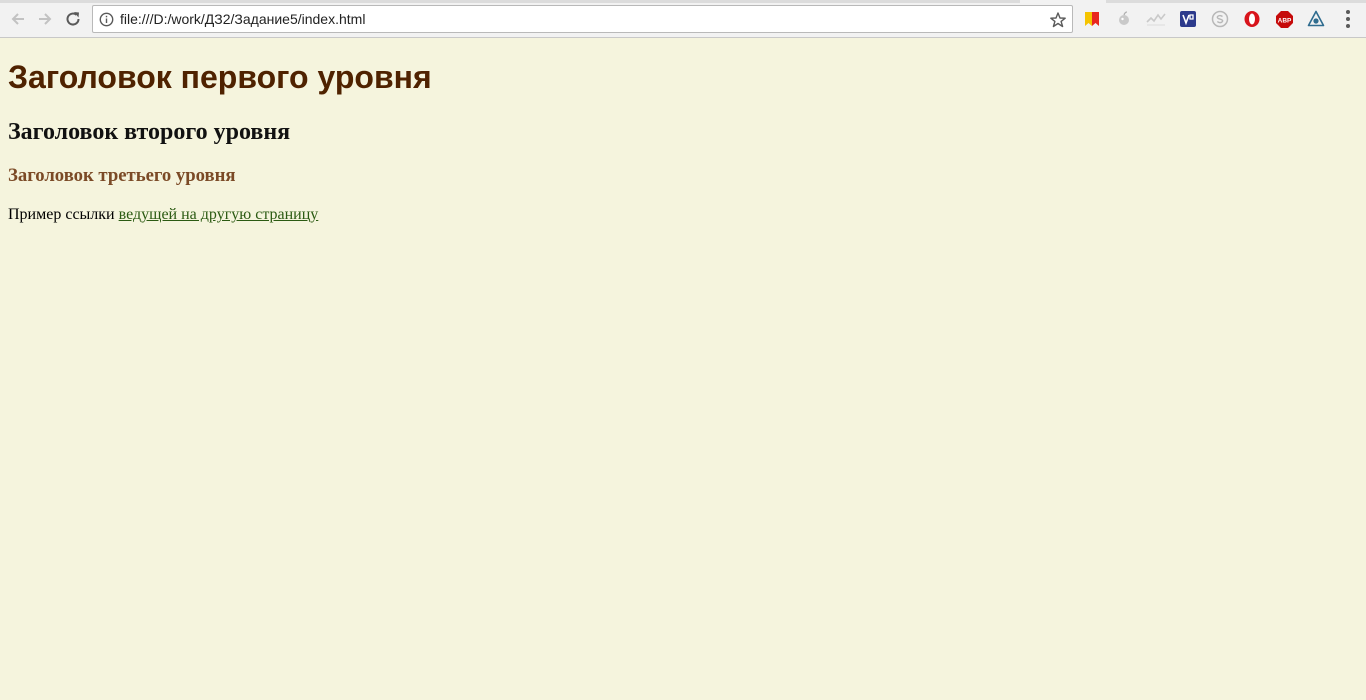  What do you see at coordinates (1220, 19) in the screenshot?
I see `skype-icon` at bounding box center [1220, 19].